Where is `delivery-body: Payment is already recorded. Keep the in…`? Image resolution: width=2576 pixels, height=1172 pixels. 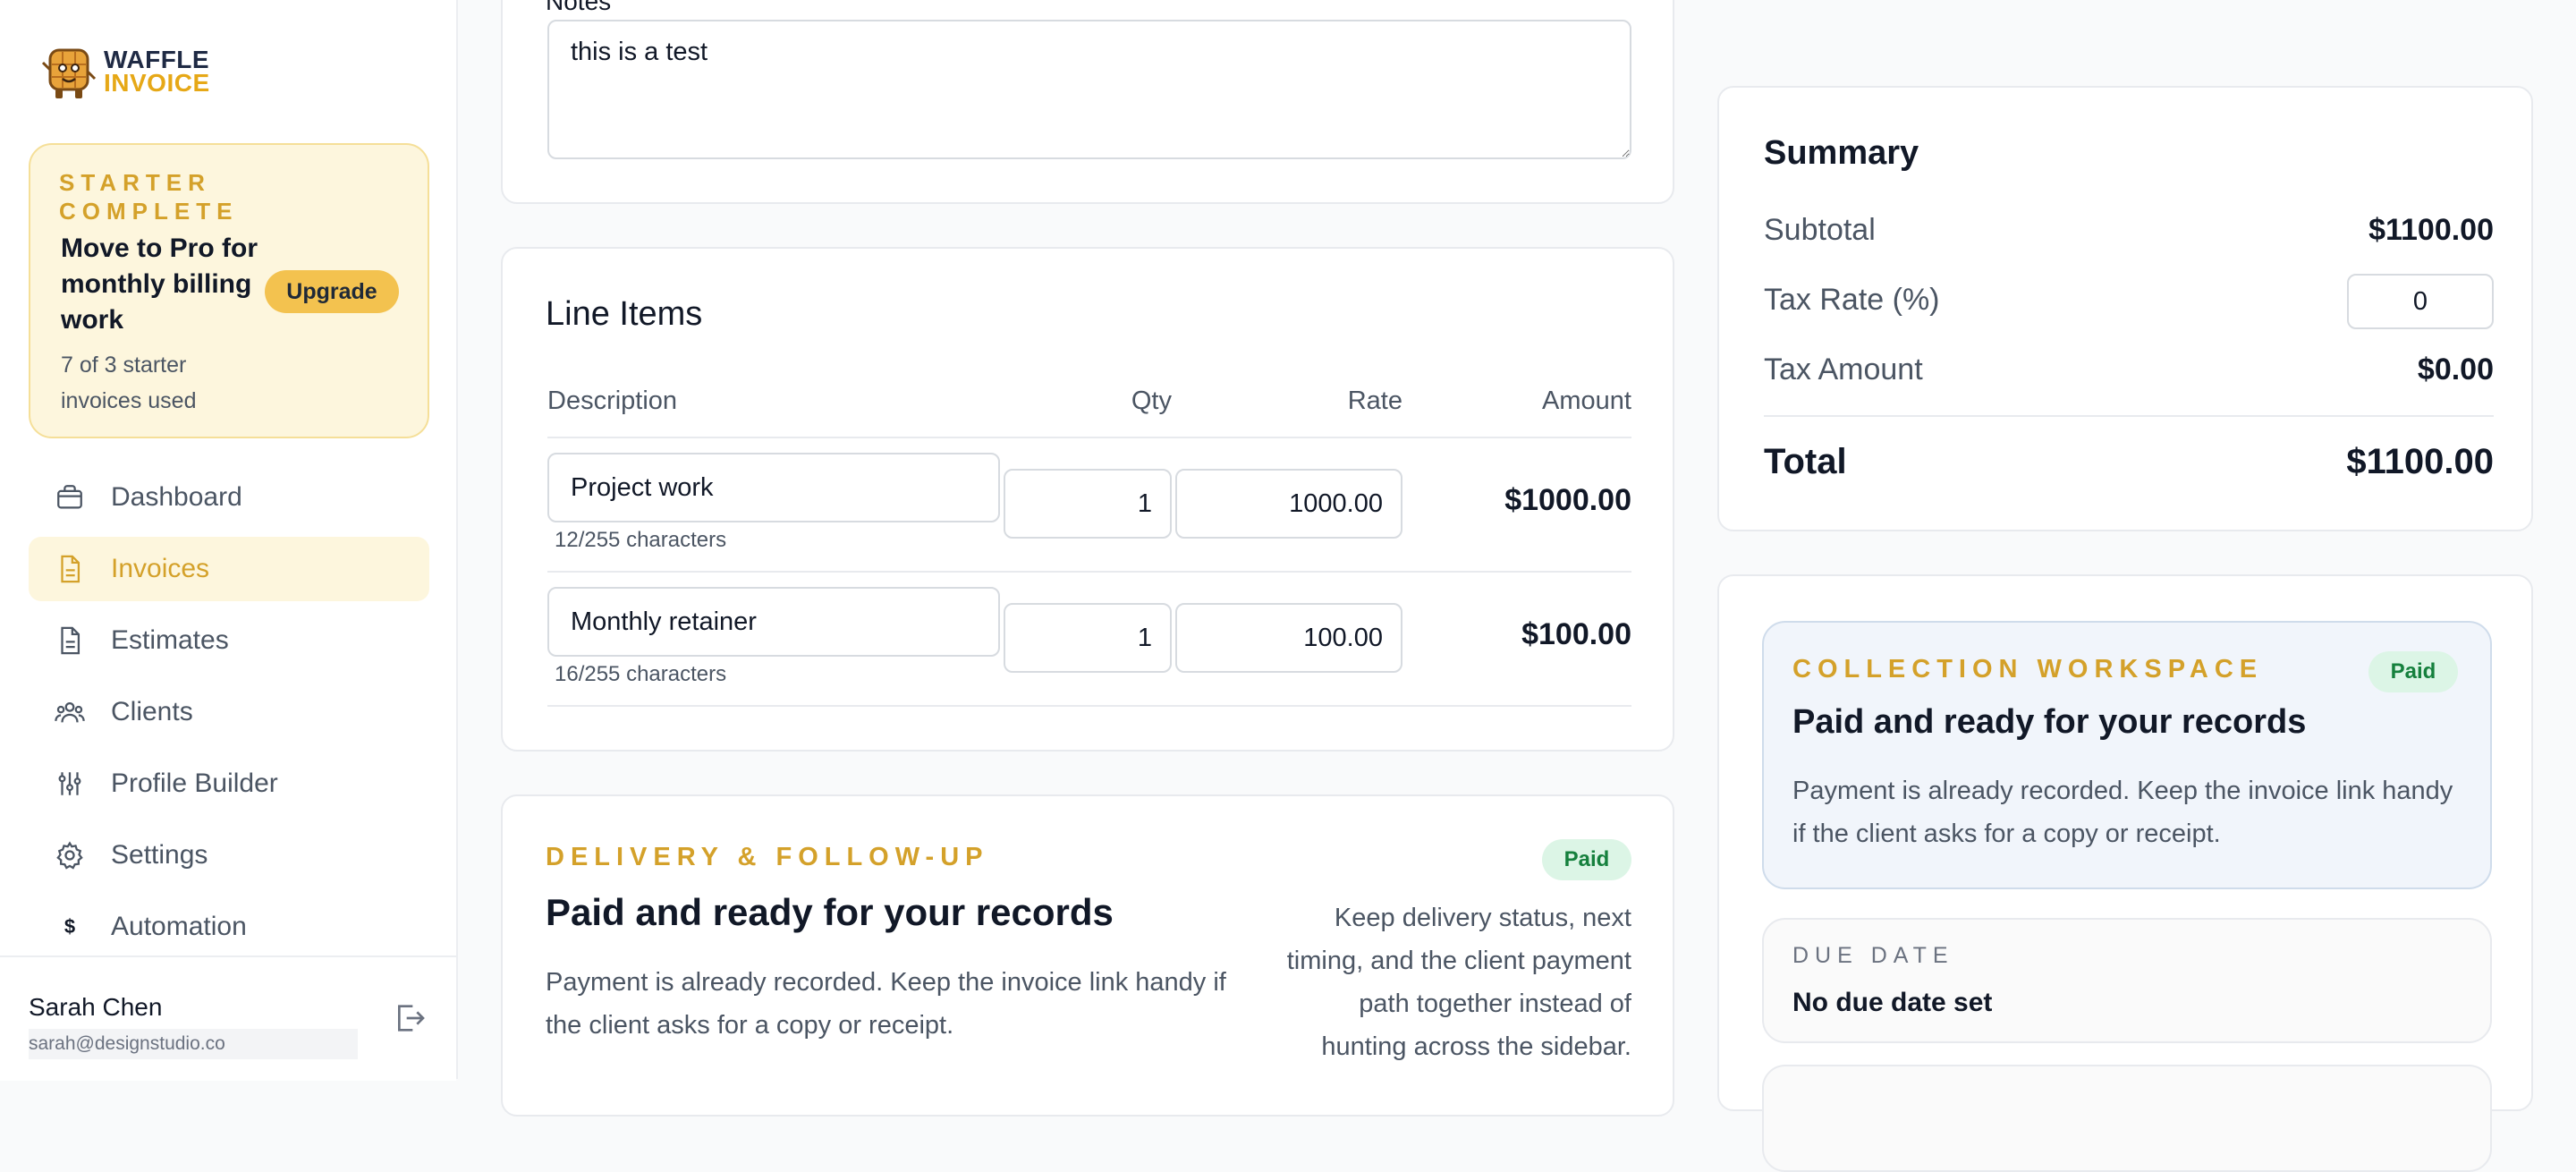 delivery-body: Payment is already recorded. Keep the in… is located at coordinates (886, 1004).